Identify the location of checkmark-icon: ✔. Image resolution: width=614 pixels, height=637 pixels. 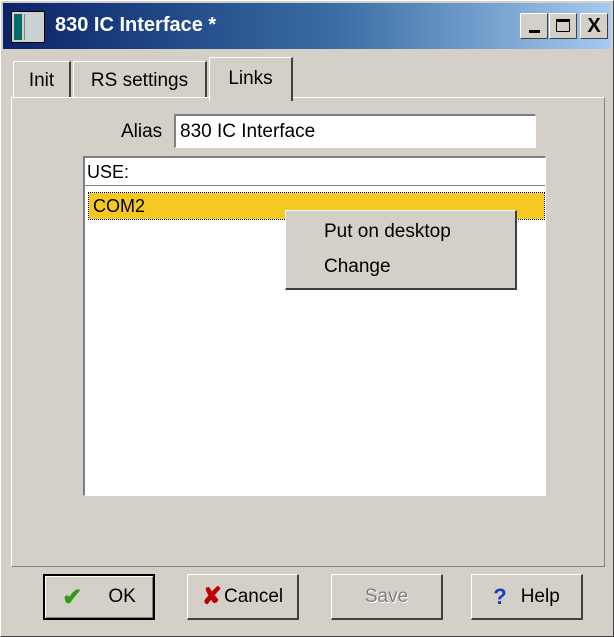
(72, 597).